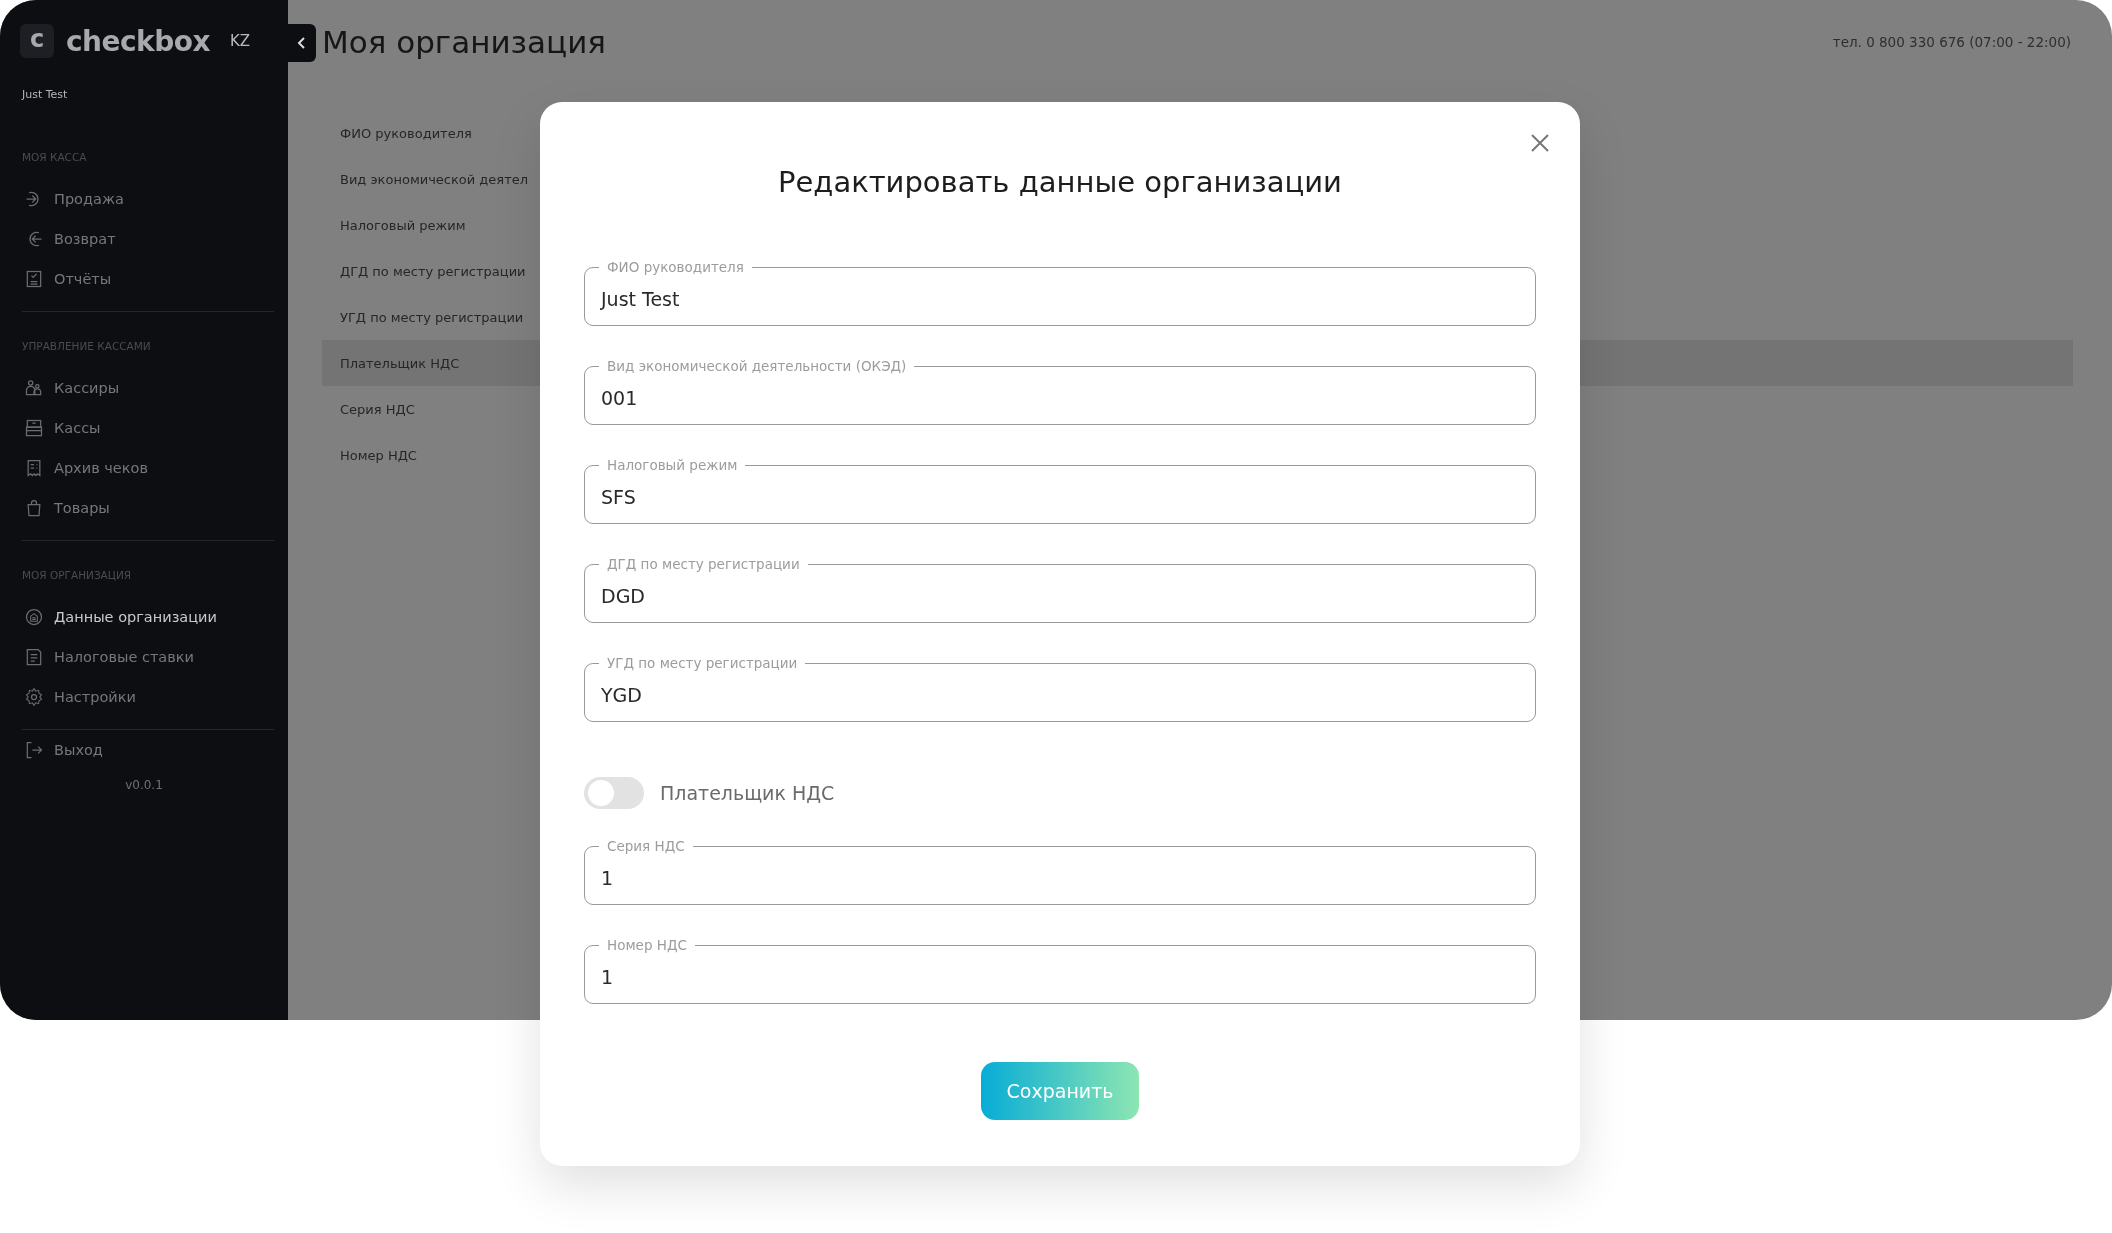 The height and width of the screenshot is (1233, 2112). What do you see at coordinates (239, 41) in the screenshot?
I see `language-label: KZ` at bounding box center [239, 41].